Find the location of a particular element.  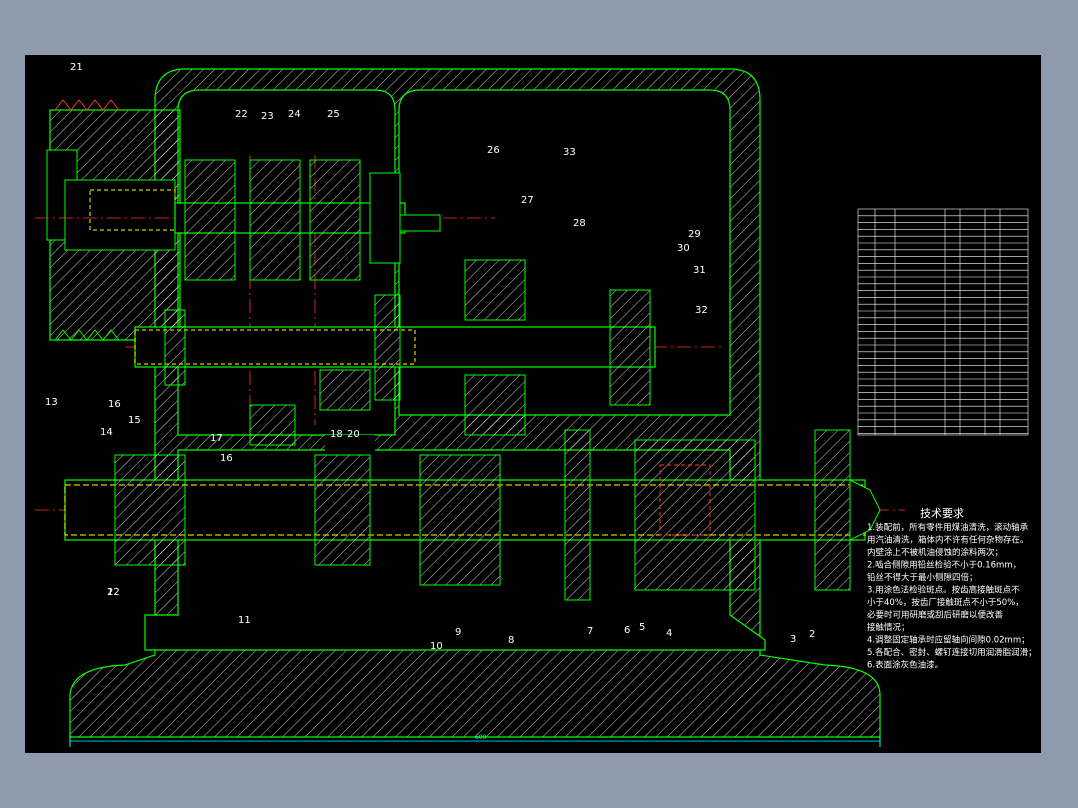

part-number-label: 9 is located at coordinates (458, 632).